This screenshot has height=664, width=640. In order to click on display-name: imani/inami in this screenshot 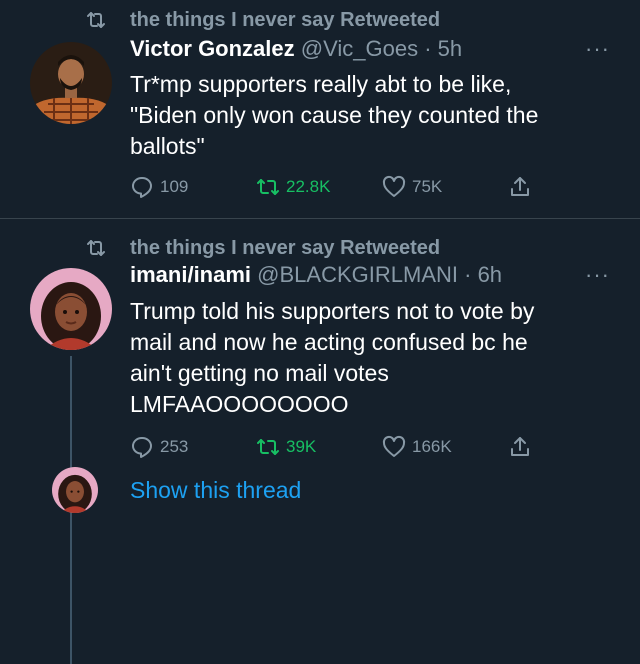, I will do `click(190, 274)`.